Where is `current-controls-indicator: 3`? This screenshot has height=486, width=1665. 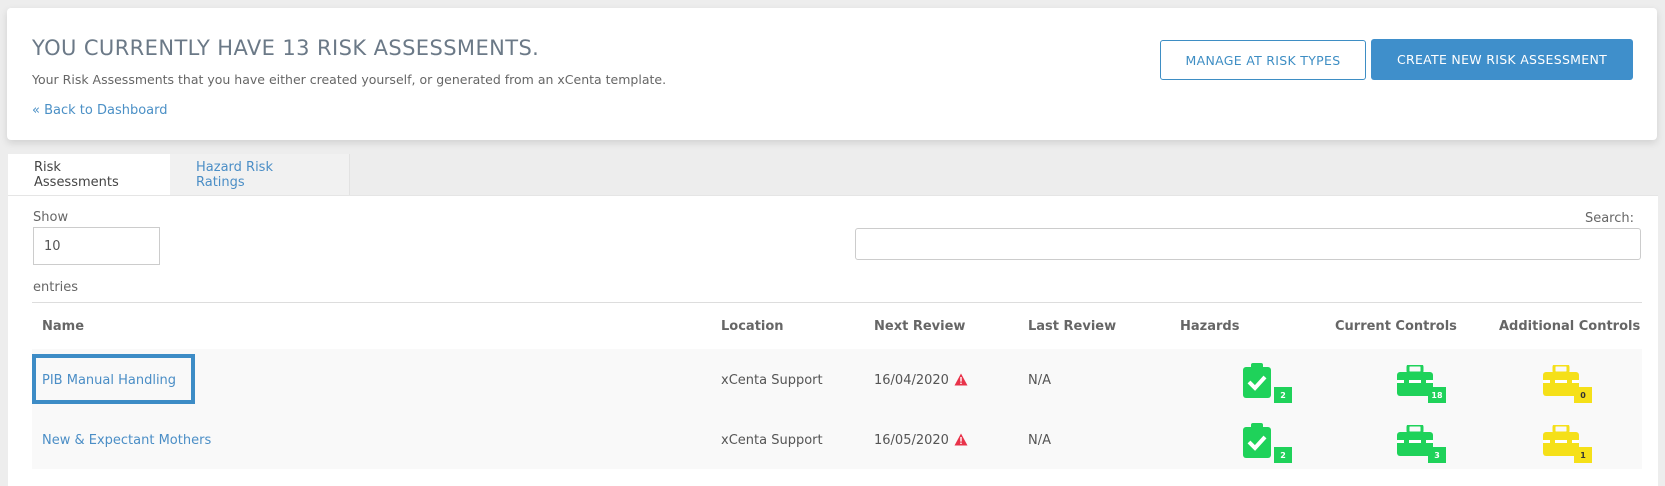 current-controls-indicator: 3 is located at coordinates (1421, 443).